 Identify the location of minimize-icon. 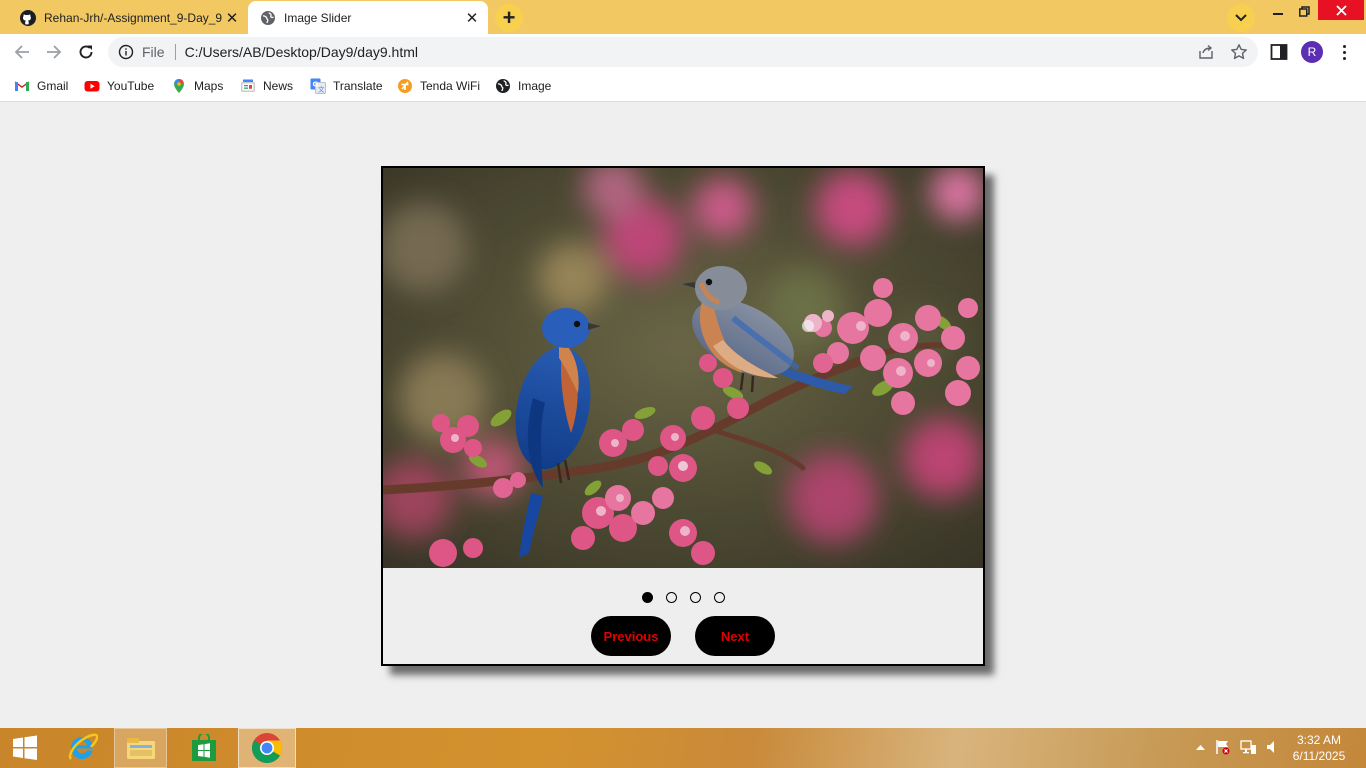
(1278, 14).